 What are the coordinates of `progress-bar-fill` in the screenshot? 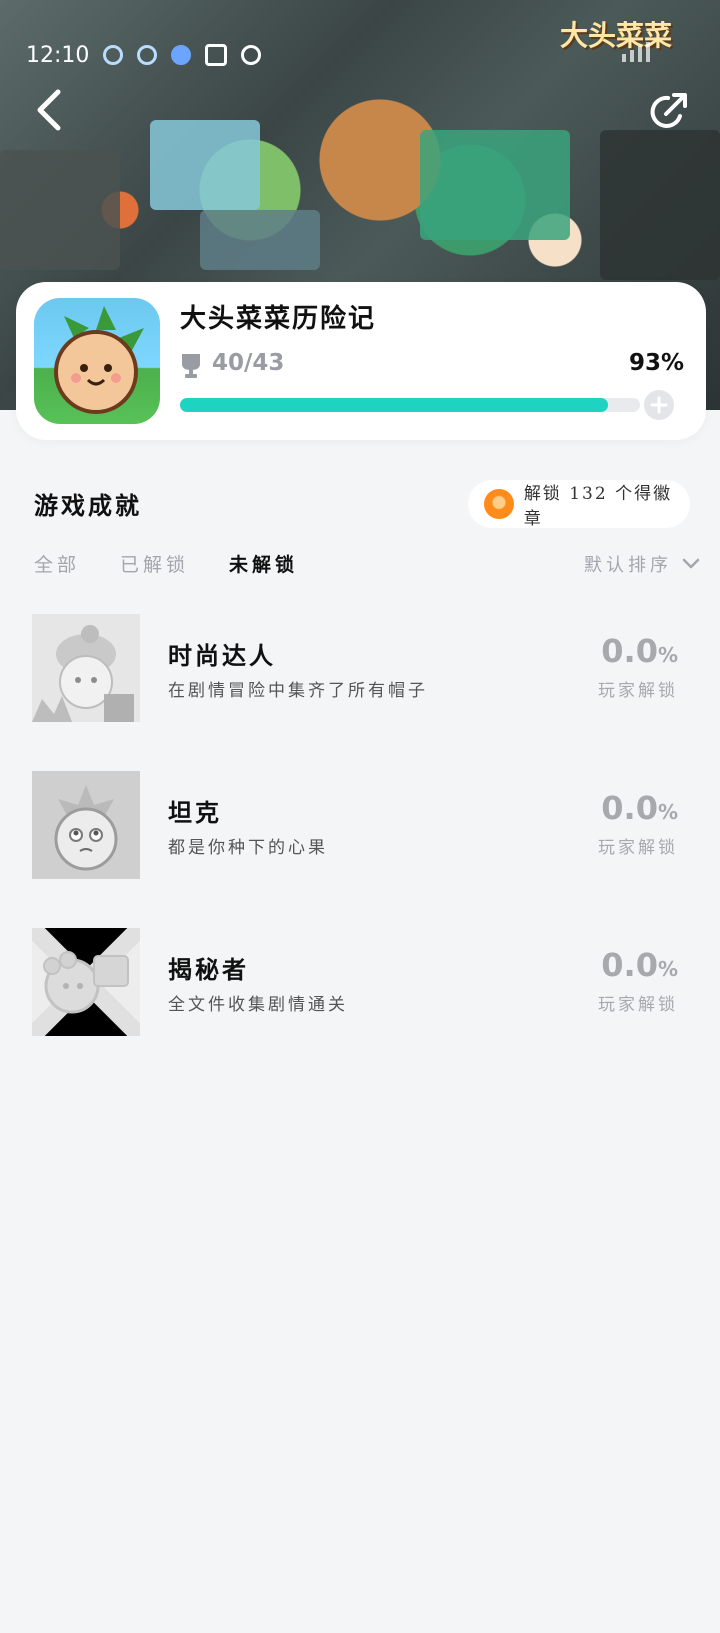 It's located at (394, 405).